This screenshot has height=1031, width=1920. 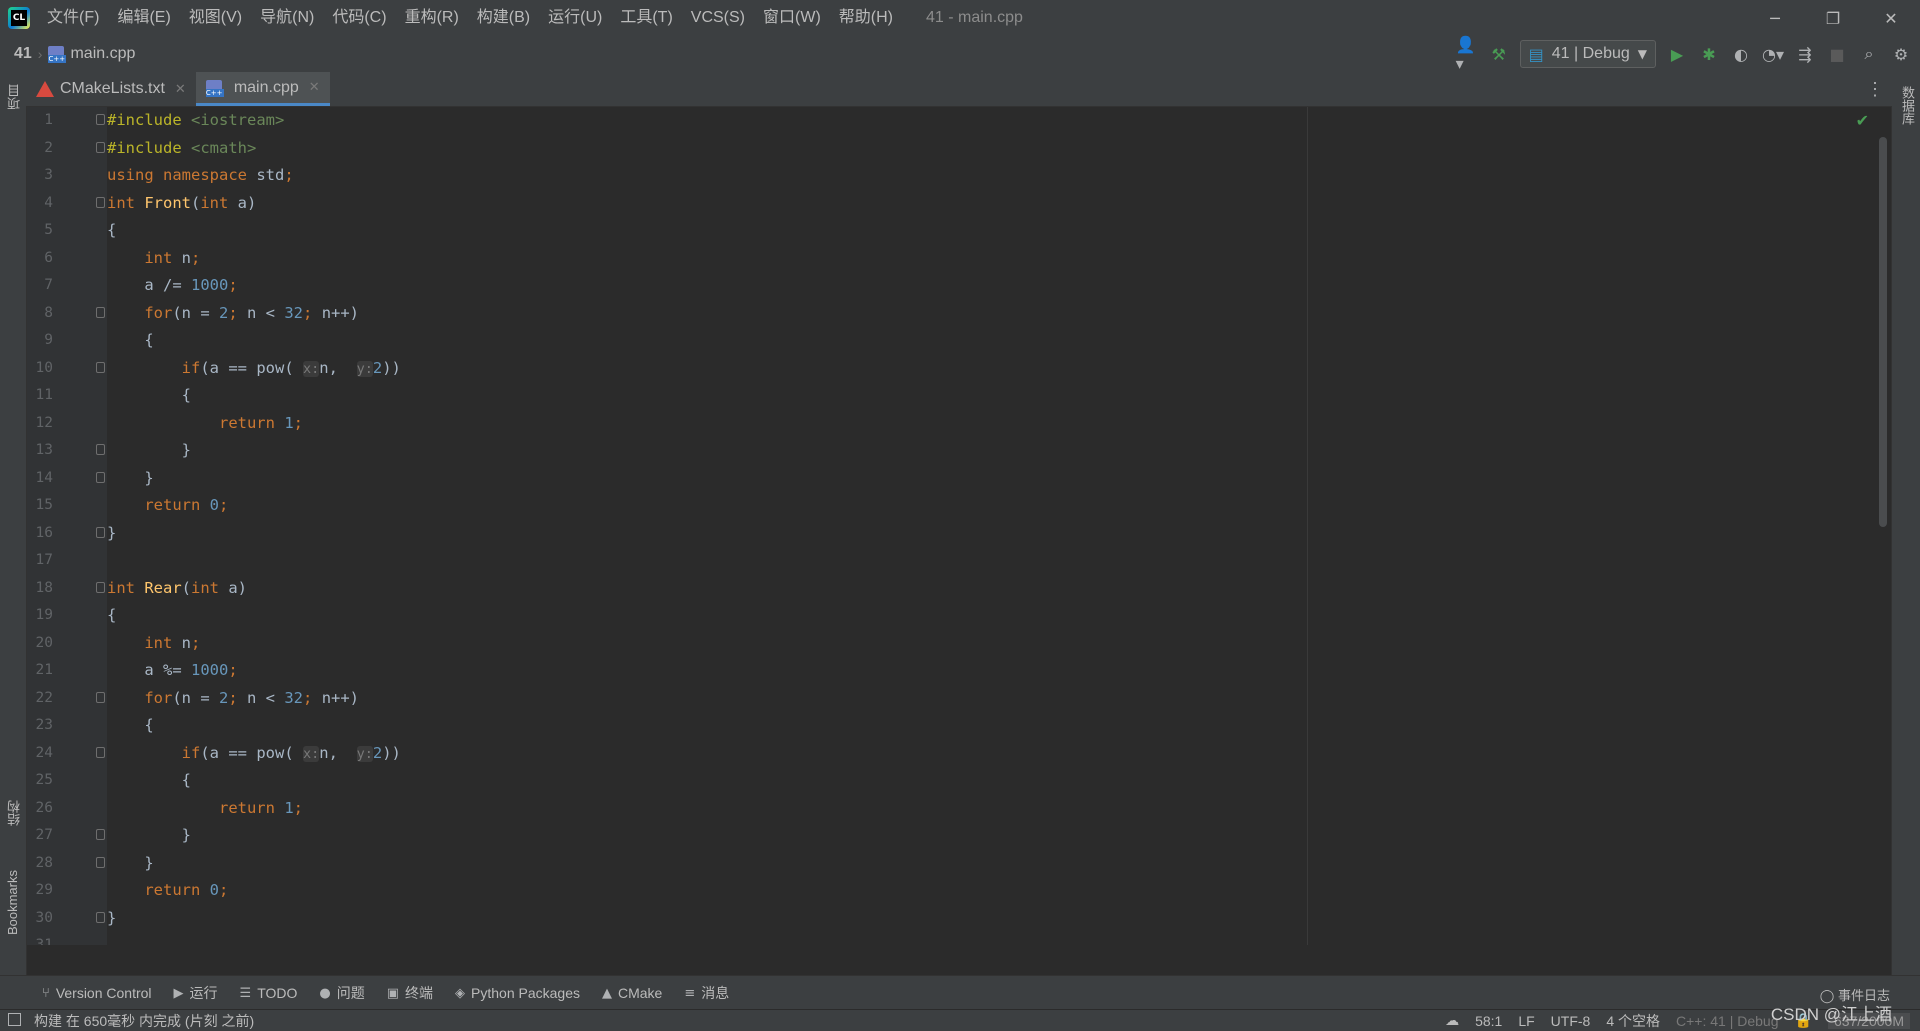 What do you see at coordinates (959, 698) in the screenshot?
I see `code-line: 22 for(n = 2; n < 32; n++)` at bounding box center [959, 698].